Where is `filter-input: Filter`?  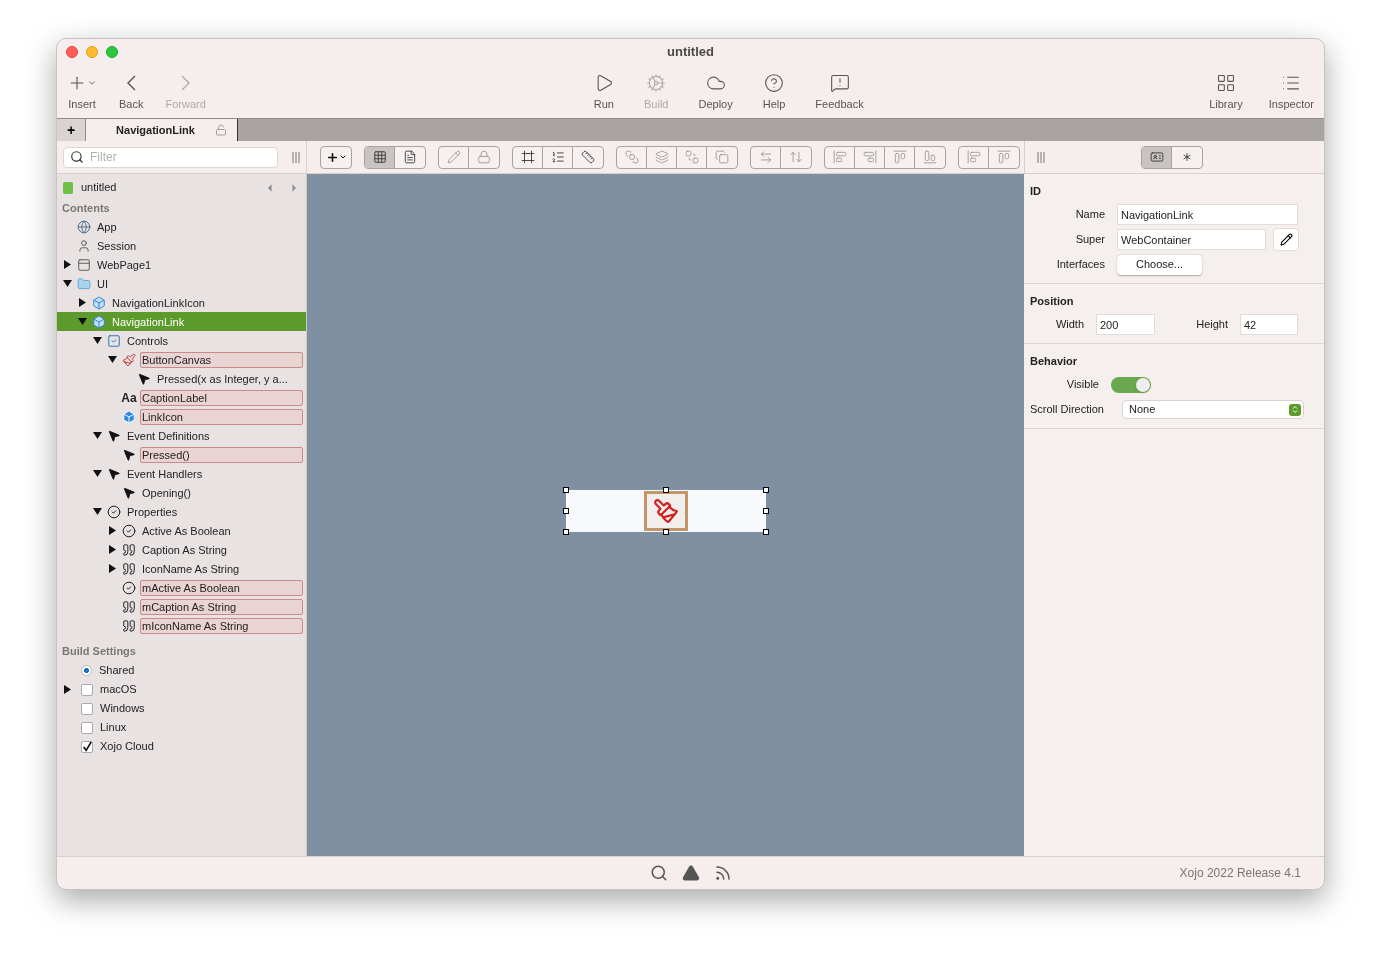
filter-input: Filter is located at coordinates (180, 157).